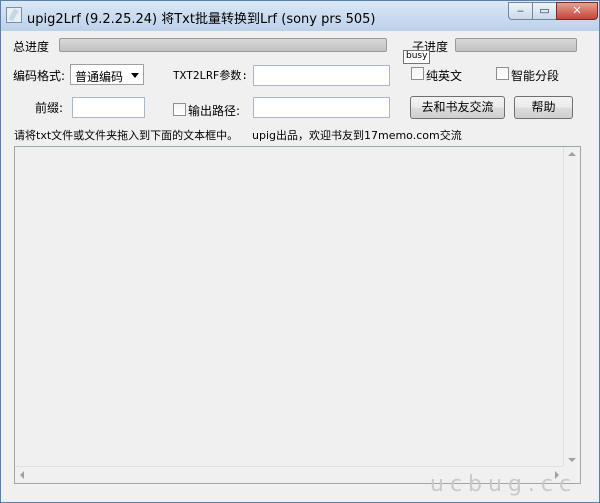 The width and height of the screenshot is (600, 503). What do you see at coordinates (179, 109) in the screenshot?
I see `output-path-checkbox` at bounding box center [179, 109].